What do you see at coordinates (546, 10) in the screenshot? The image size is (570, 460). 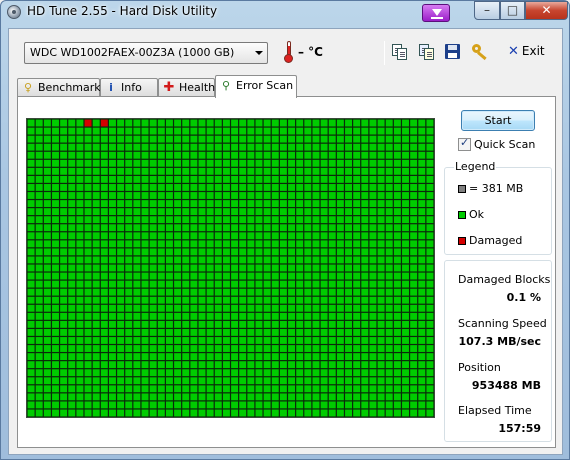 I see `close-button: ✕` at bounding box center [546, 10].